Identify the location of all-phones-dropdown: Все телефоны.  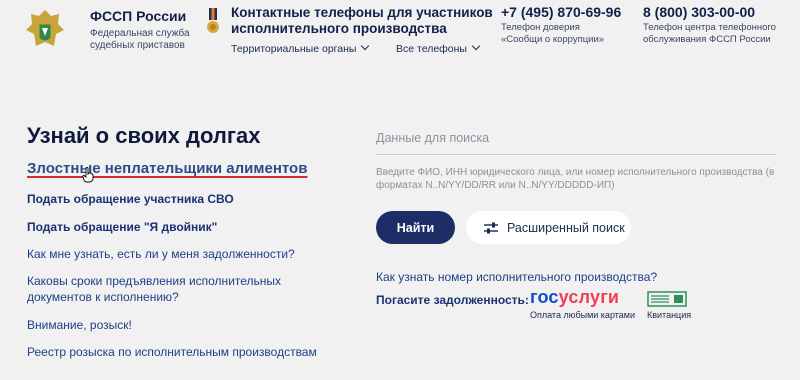
(438, 48).